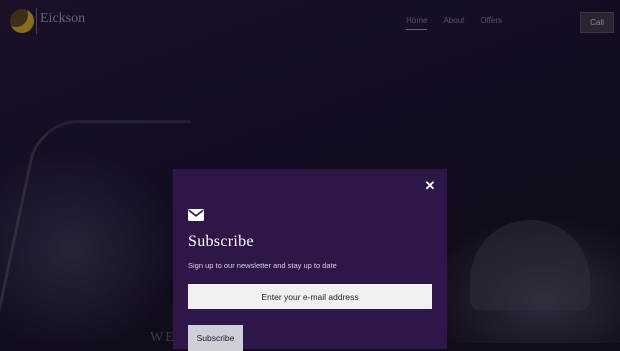  Describe the element at coordinates (215, 338) in the screenshot. I see `subscribe-button: Subscribe` at that location.